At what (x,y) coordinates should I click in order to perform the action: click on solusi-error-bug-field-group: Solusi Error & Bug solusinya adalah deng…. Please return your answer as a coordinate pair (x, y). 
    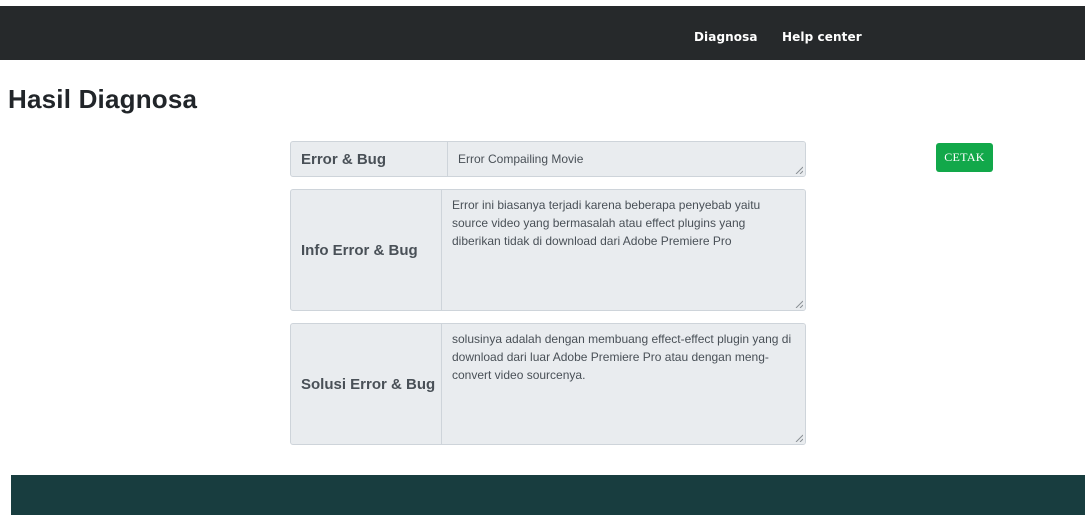
    Looking at the image, I should click on (548, 384).